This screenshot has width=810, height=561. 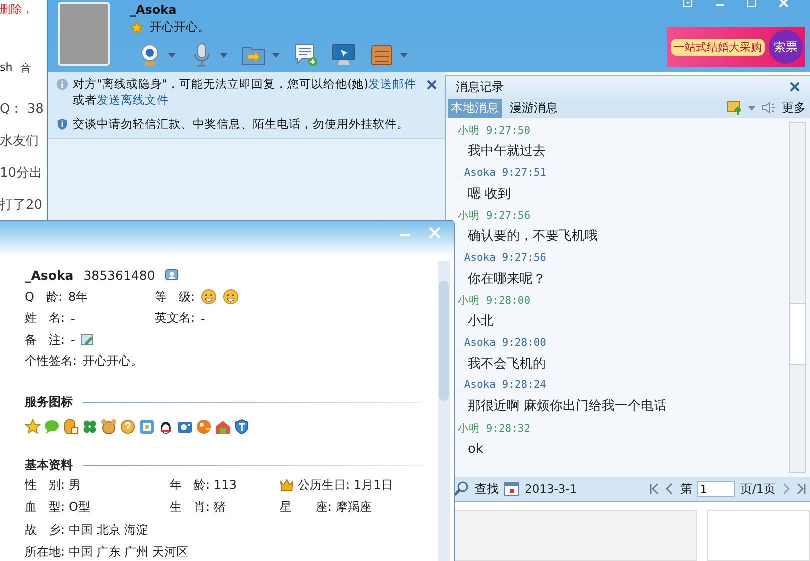 What do you see at coordinates (78, 297) in the screenshot?
I see `field-value: 8年` at bounding box center [78, 297].